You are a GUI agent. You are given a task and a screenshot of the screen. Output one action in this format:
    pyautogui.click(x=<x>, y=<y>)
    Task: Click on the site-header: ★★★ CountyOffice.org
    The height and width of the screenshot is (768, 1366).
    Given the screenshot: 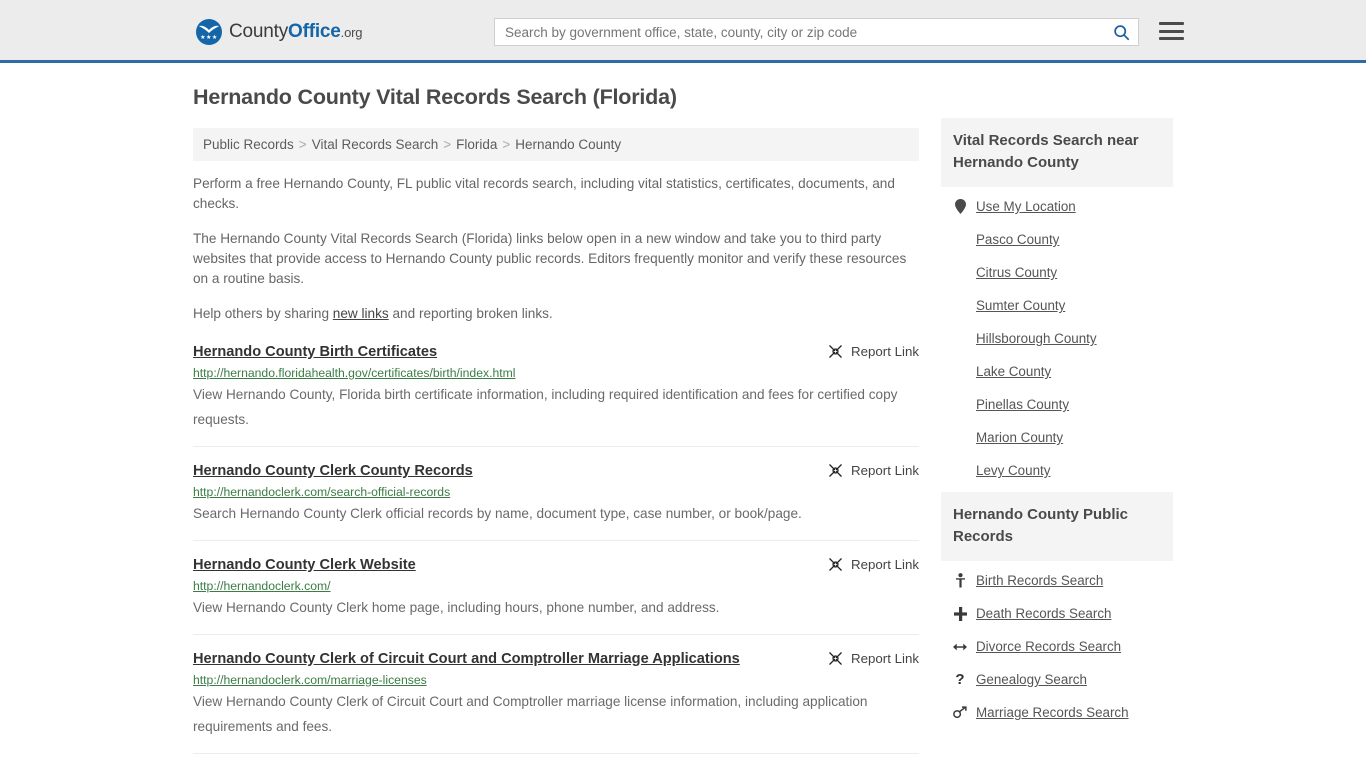 What is the action you would take?
    pyautogui.click(x=683, y=31)
    